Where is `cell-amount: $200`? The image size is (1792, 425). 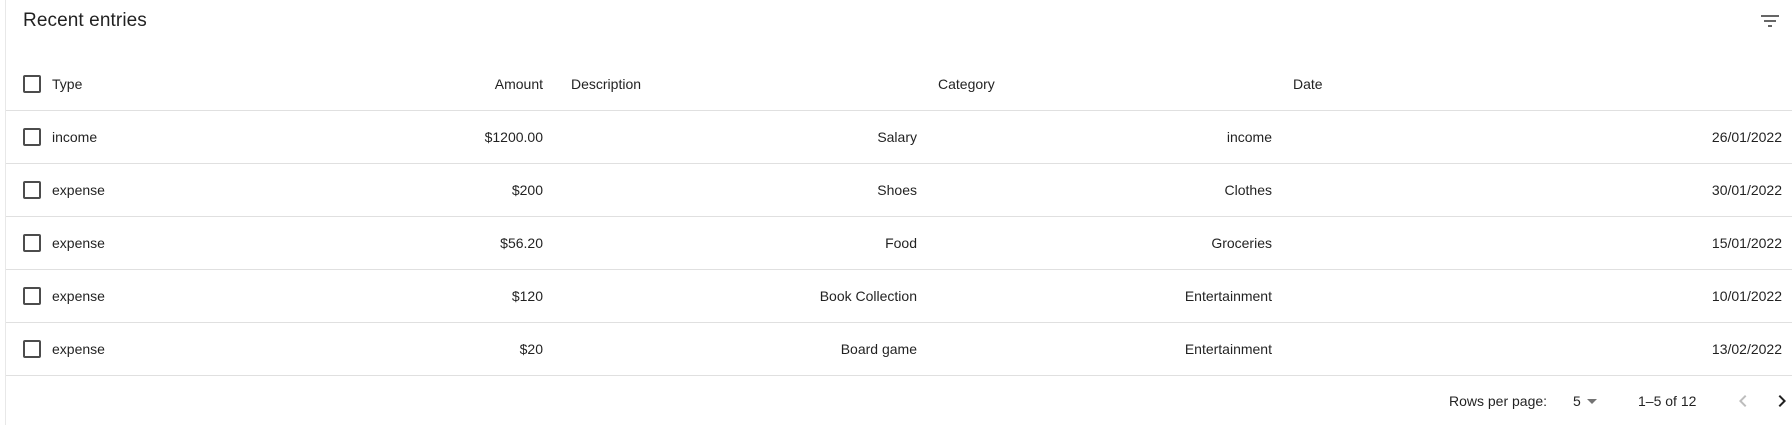
cell-amount: $200 is located at coordinates (463, 190).